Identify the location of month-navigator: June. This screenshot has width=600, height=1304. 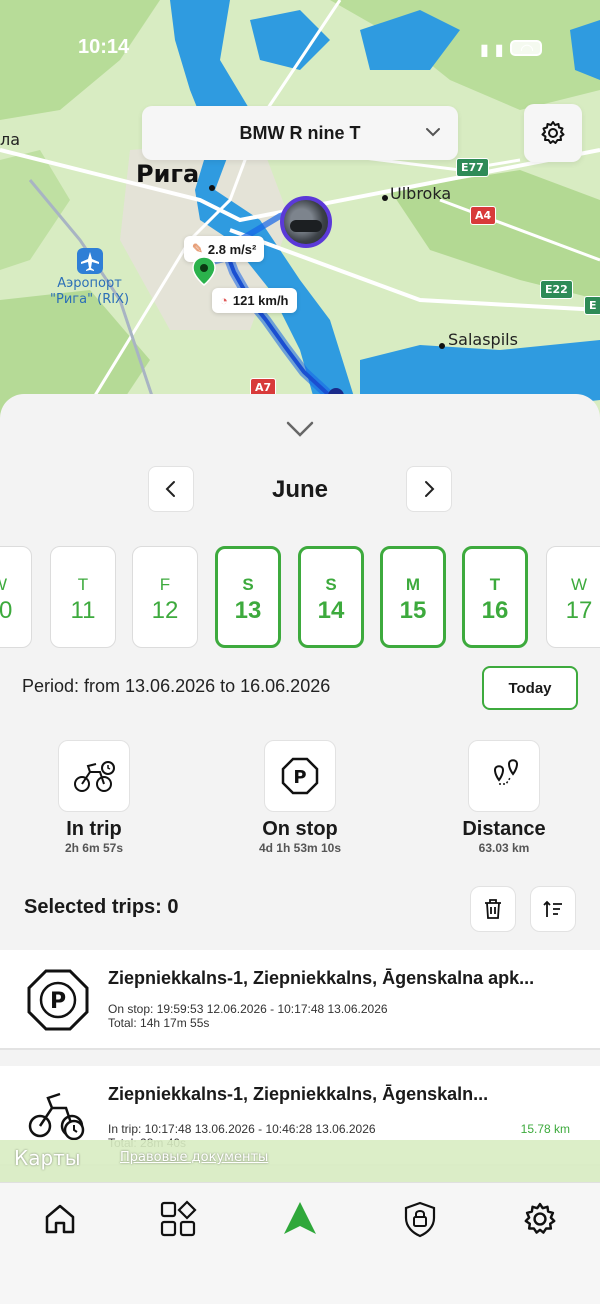
(300, 489).